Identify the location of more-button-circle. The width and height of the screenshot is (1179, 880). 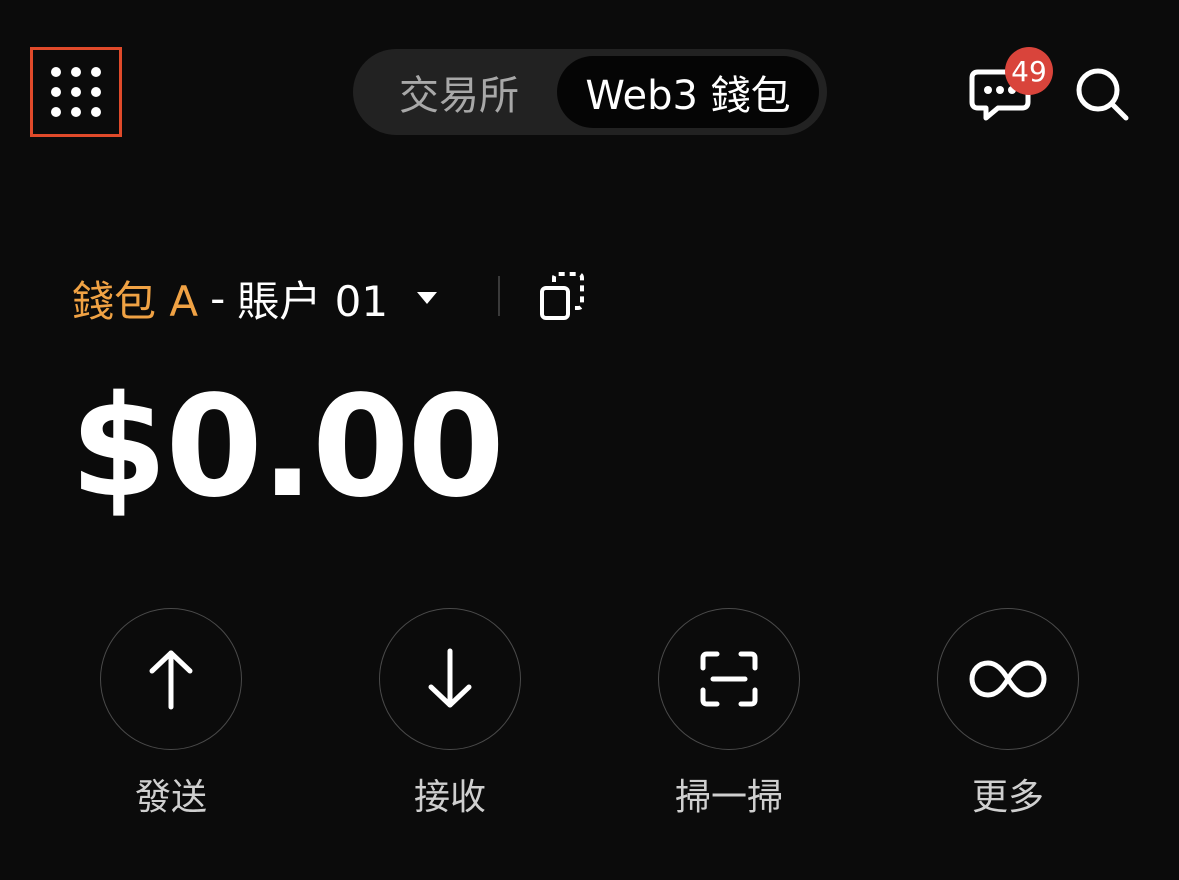
(1008, 679).